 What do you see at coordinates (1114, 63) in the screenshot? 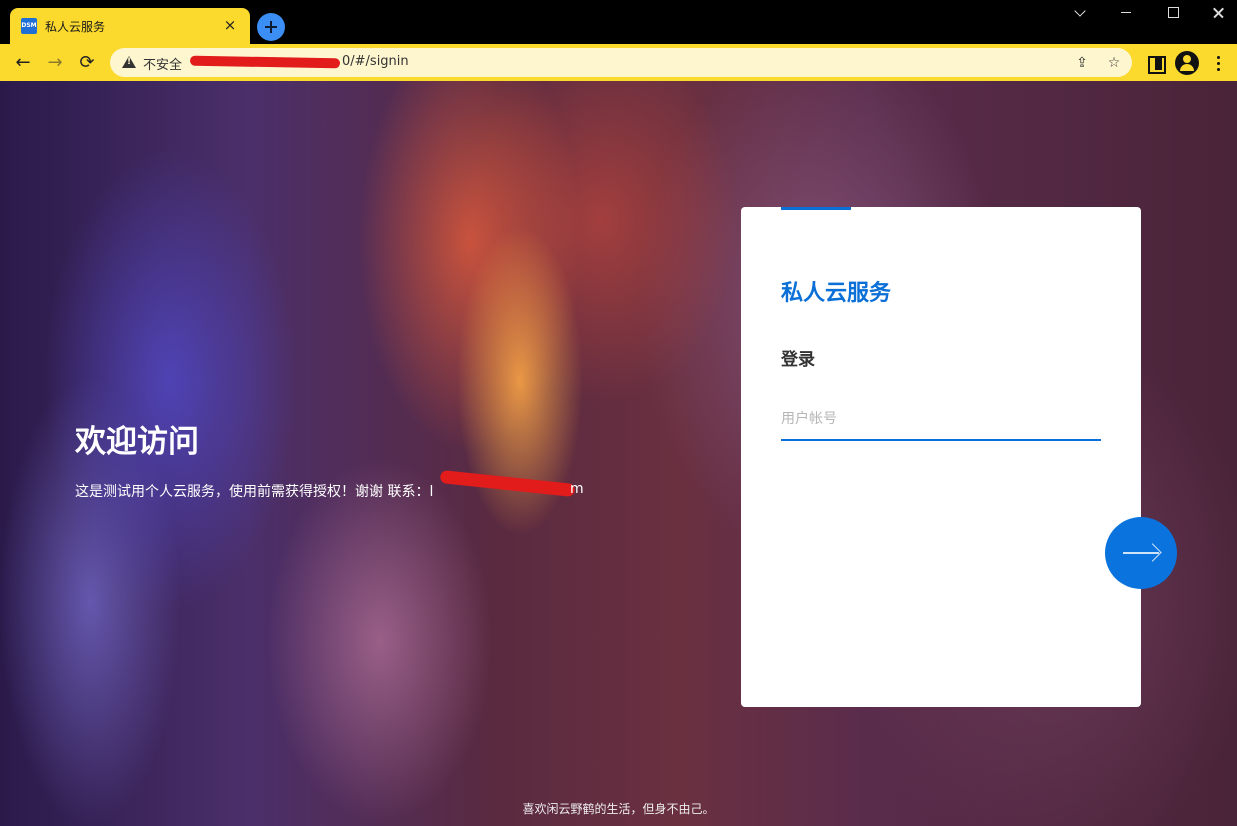
I see `star-icon: ☆` at bounding box center [1114, 63].